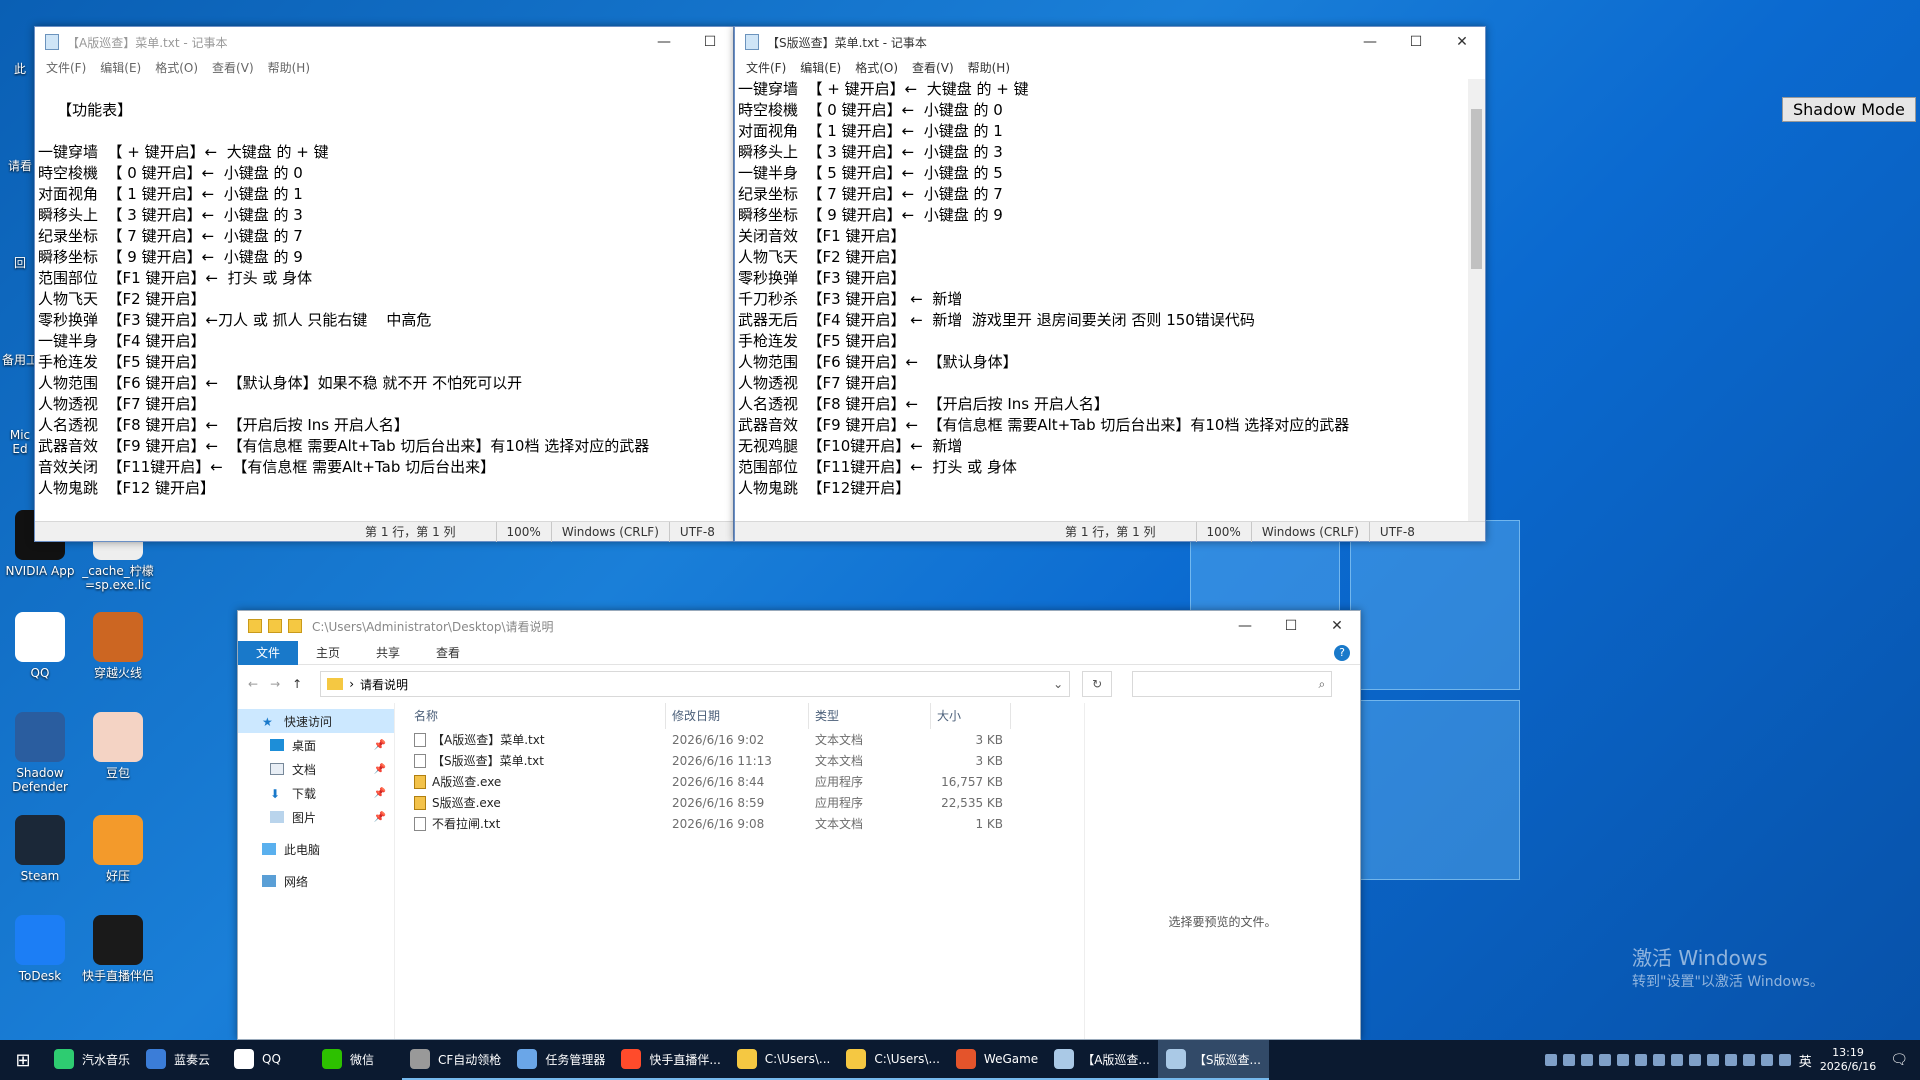  What do you see at coordinates (839, 761) in the screenshot?
I see `file-type: 文本文档` at bounding box center [839, 761].